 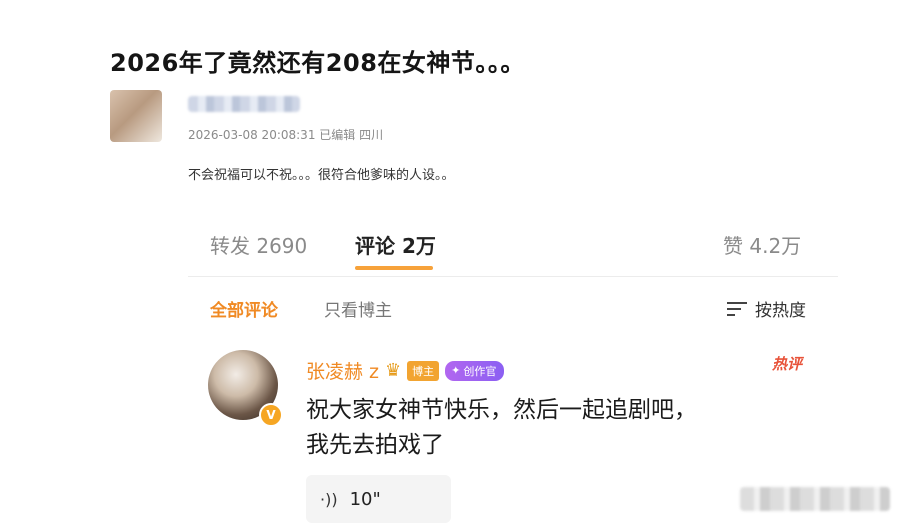 What do you see at coordinates (737, 309) in the screenshot?
I see `sort-lines-icon` at bounding box center [737, 309].